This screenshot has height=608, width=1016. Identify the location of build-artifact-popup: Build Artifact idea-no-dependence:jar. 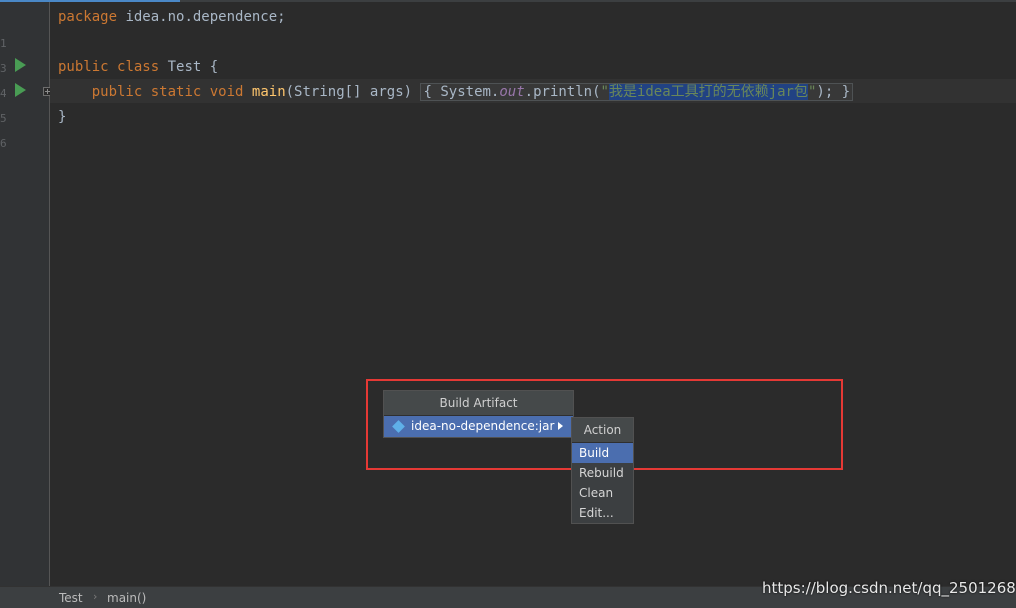
(478, 414).